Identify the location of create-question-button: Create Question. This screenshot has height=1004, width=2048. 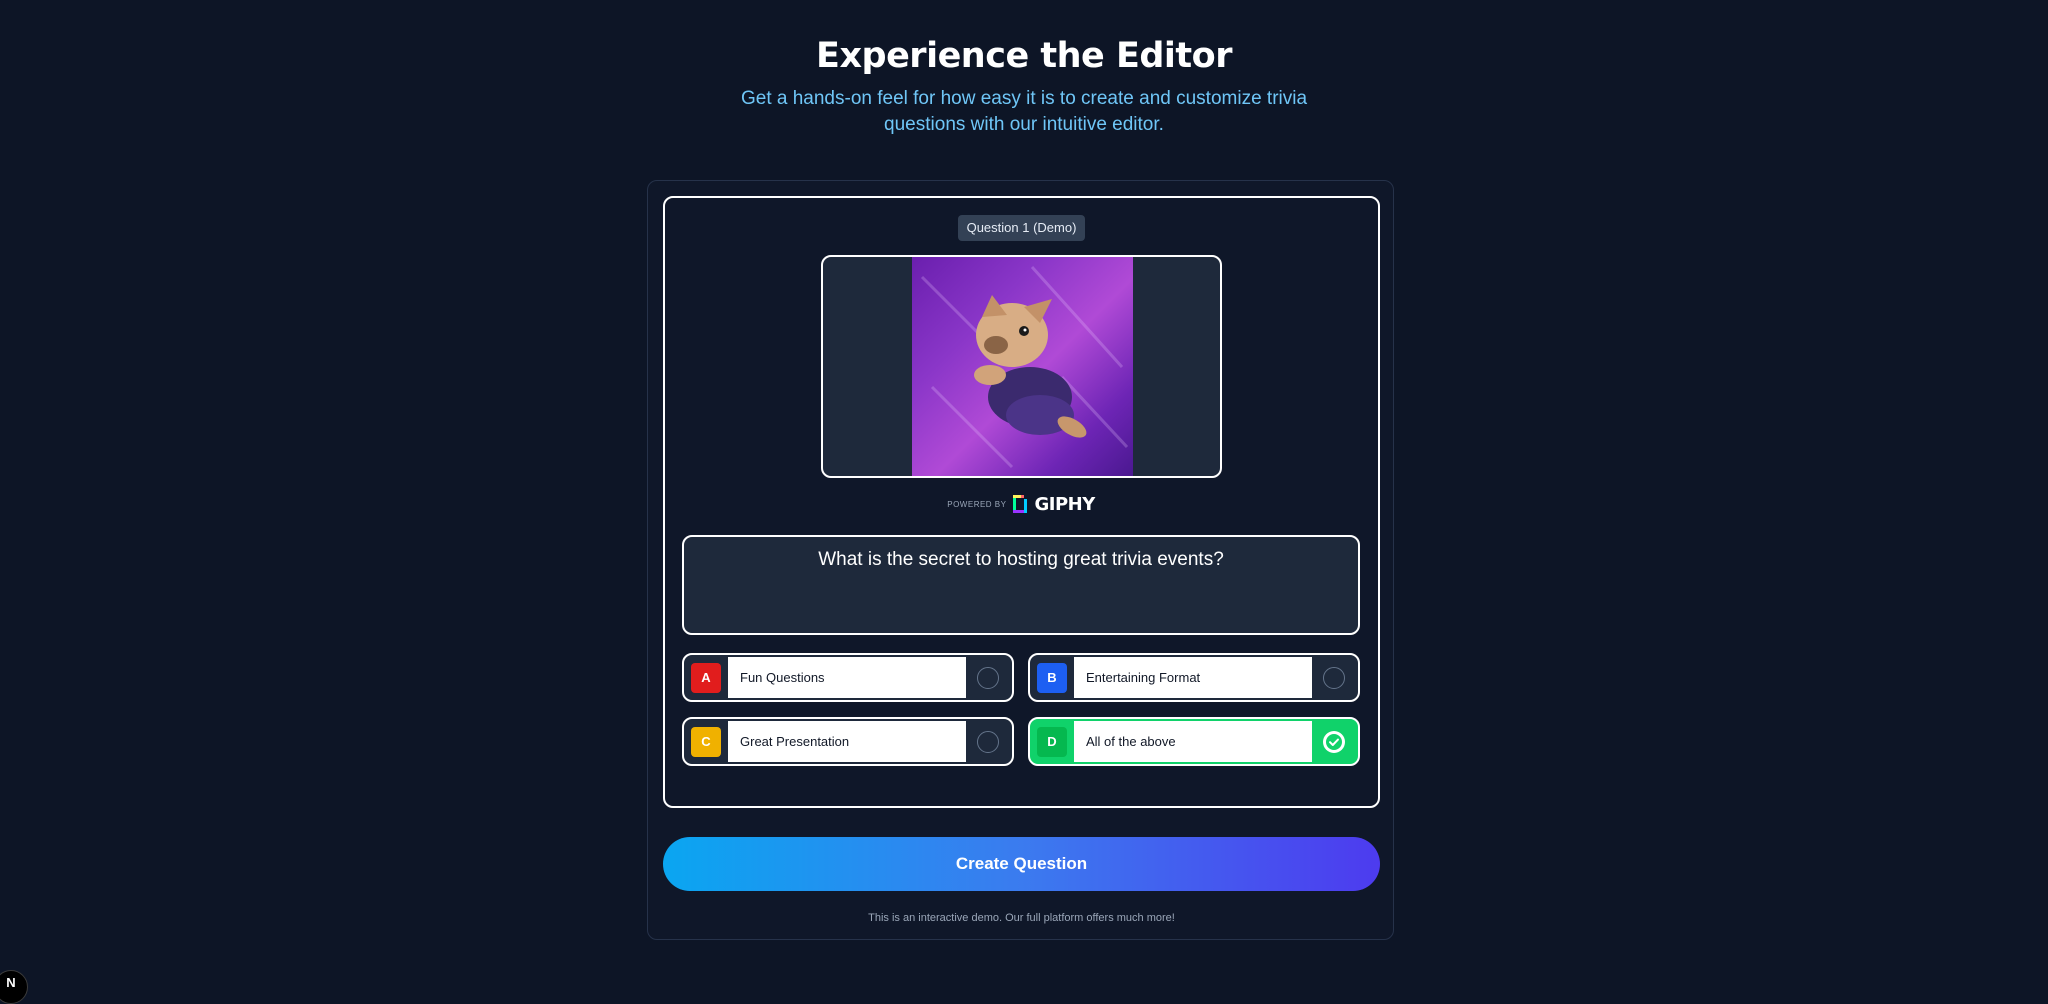
(1021, 864).